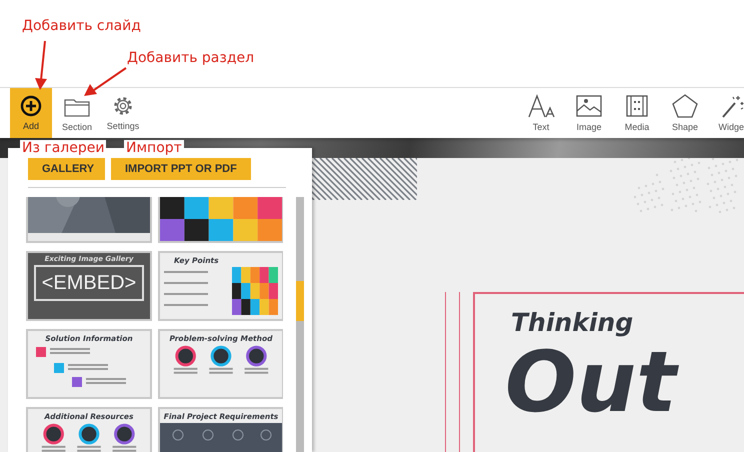  I want to click on toolbar-button: Shape, so click(685, 113).